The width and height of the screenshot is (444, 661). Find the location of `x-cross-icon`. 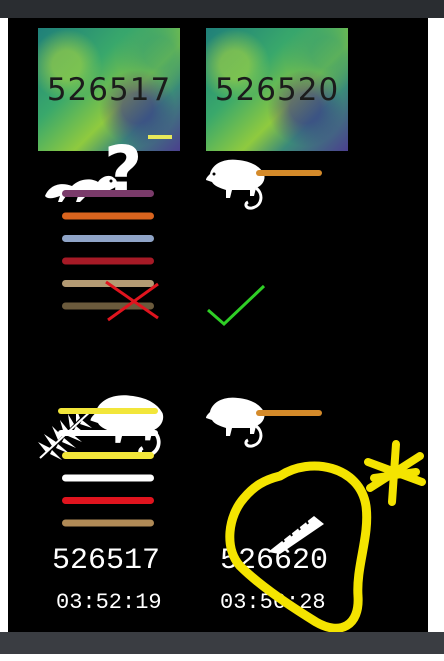

x-cross-icon is located at coordinates (132, 301).